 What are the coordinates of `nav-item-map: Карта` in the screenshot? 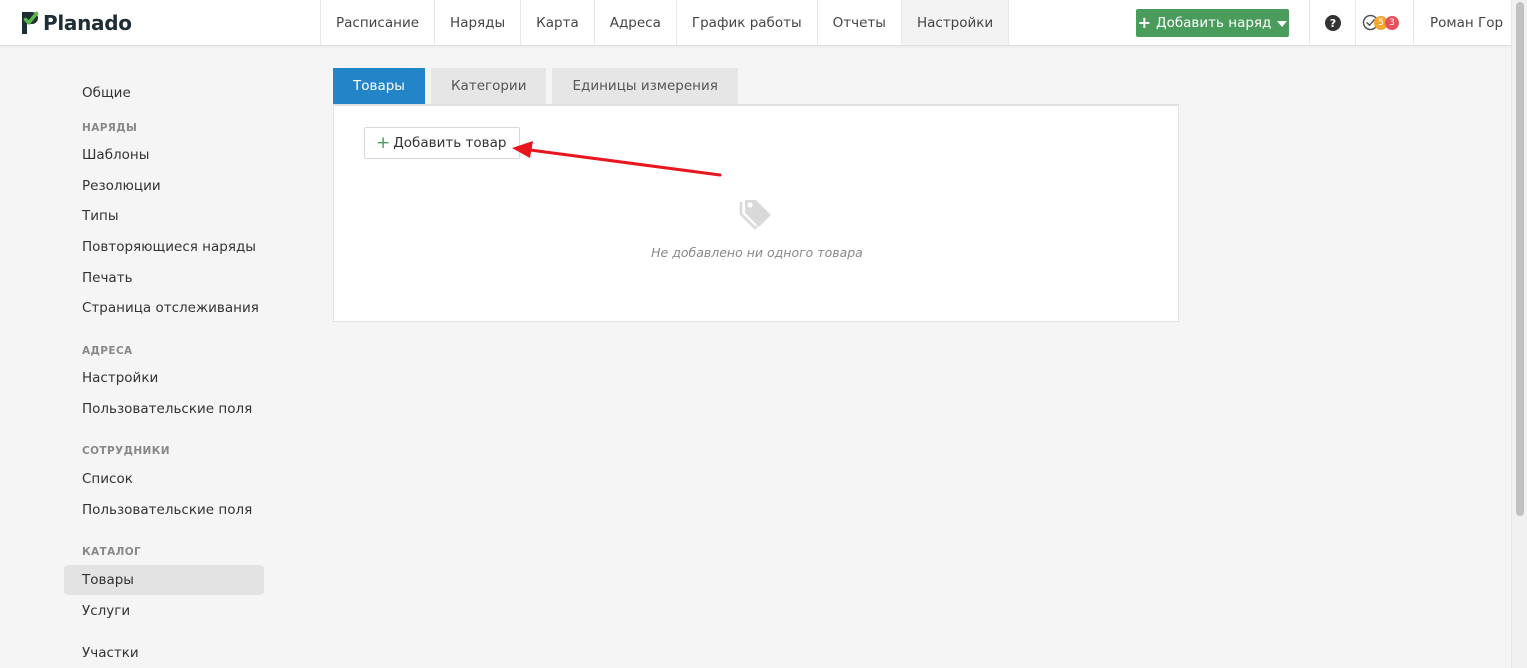 It's located at (557, 22).